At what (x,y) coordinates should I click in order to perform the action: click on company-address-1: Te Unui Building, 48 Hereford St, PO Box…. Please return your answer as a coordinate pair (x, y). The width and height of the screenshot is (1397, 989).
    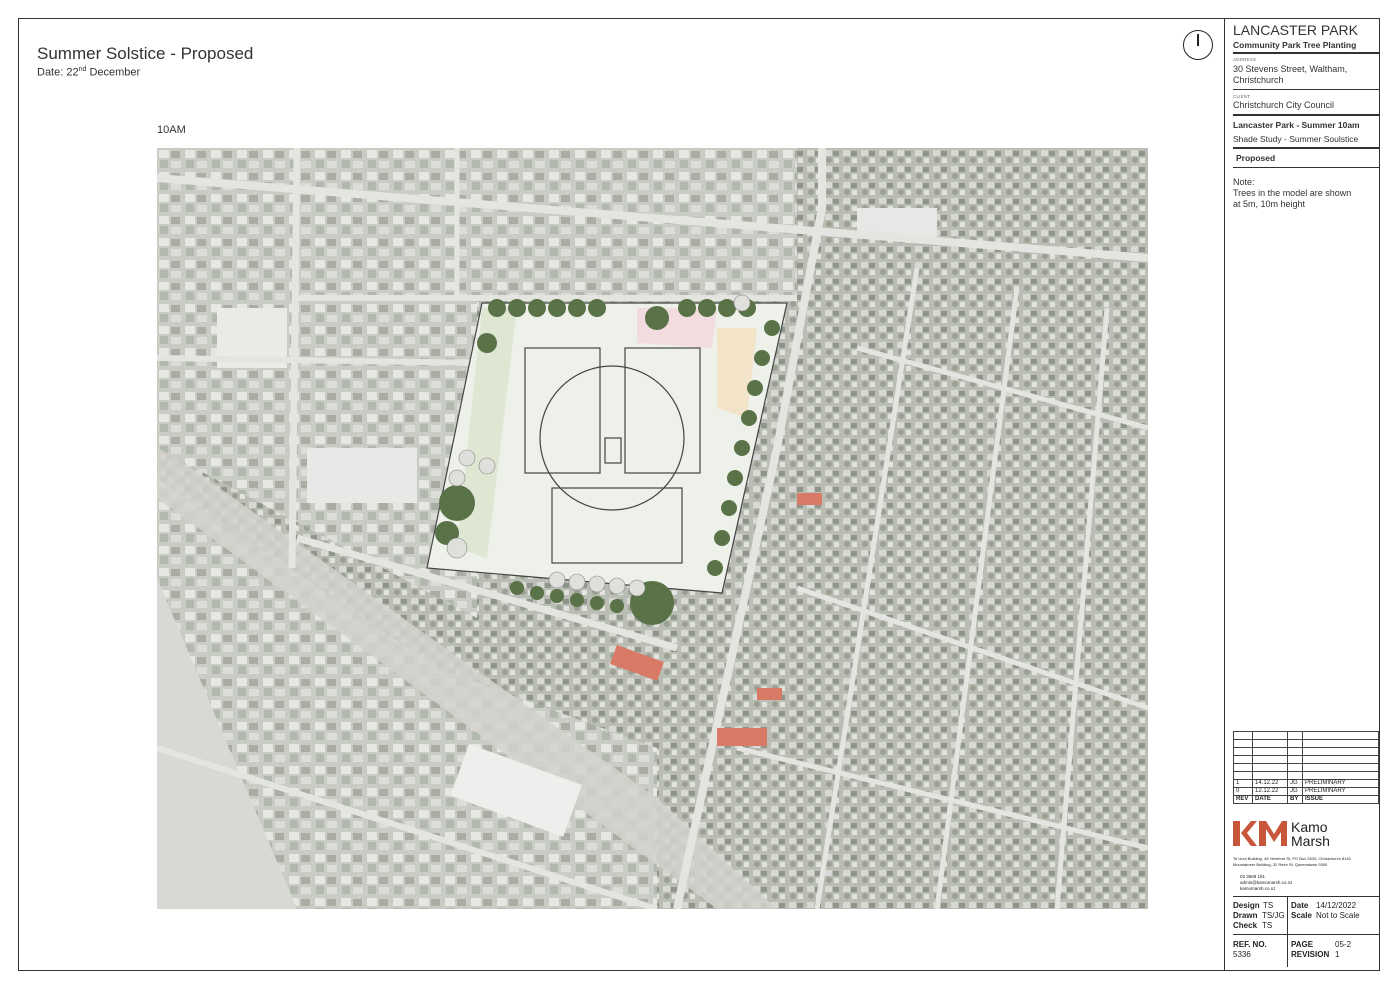
    Looking at the image, I should click on (1292, 858).